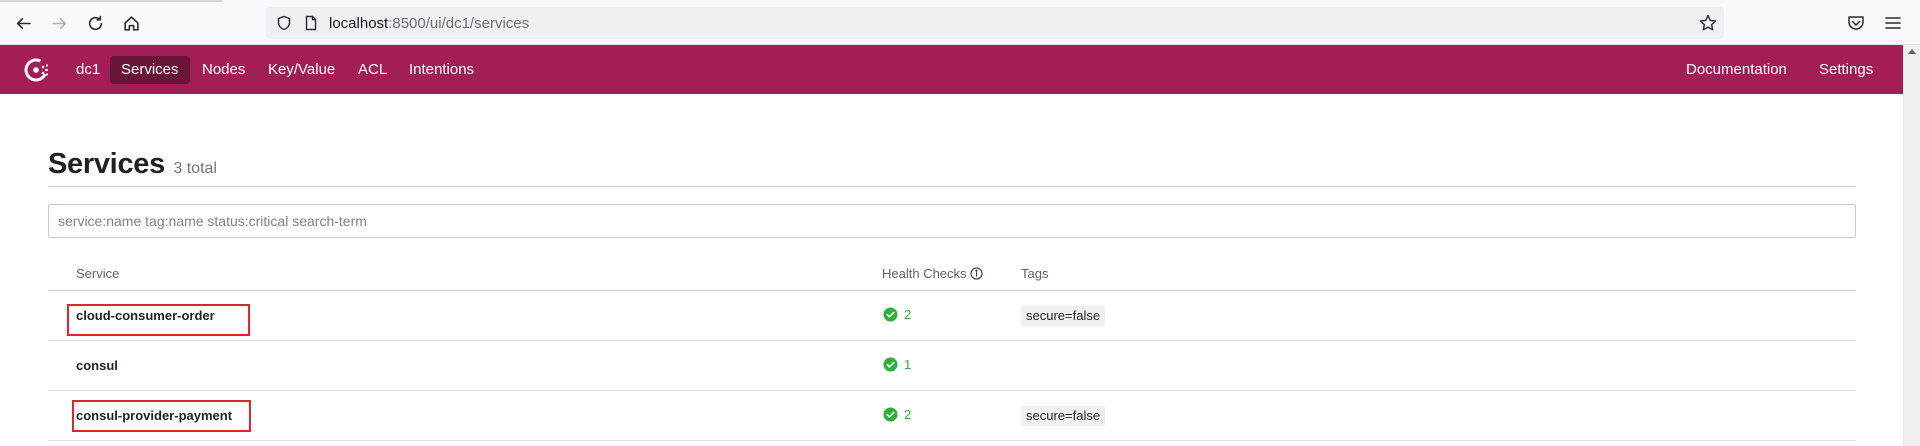  I want to click on page-icon, so click(311, 23).